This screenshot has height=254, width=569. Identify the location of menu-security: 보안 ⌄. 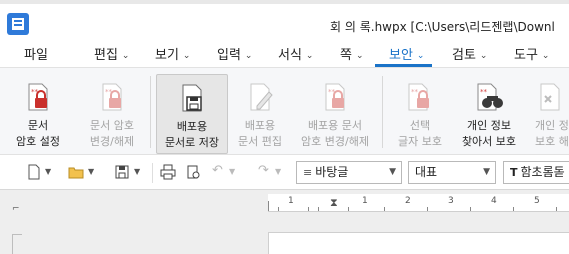
(406, 53).